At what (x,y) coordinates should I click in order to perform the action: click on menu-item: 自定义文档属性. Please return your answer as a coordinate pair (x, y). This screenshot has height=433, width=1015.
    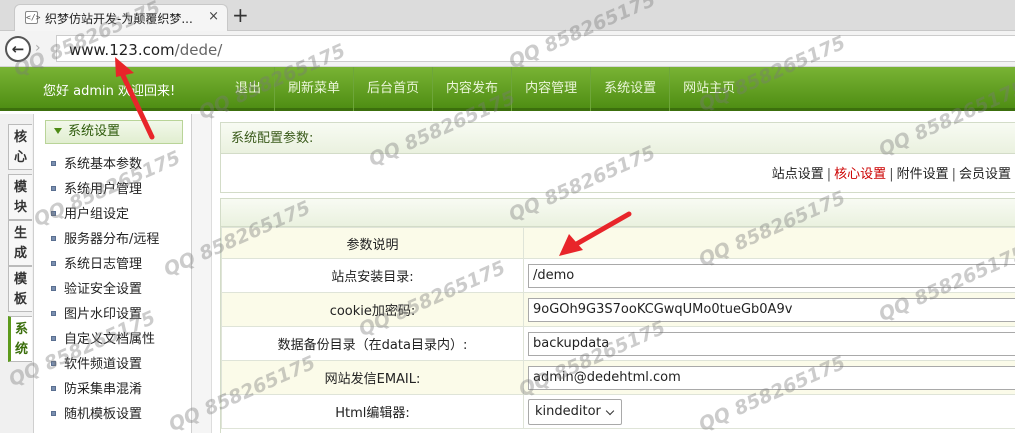
    Looking at the image, I should click on (103, 339).